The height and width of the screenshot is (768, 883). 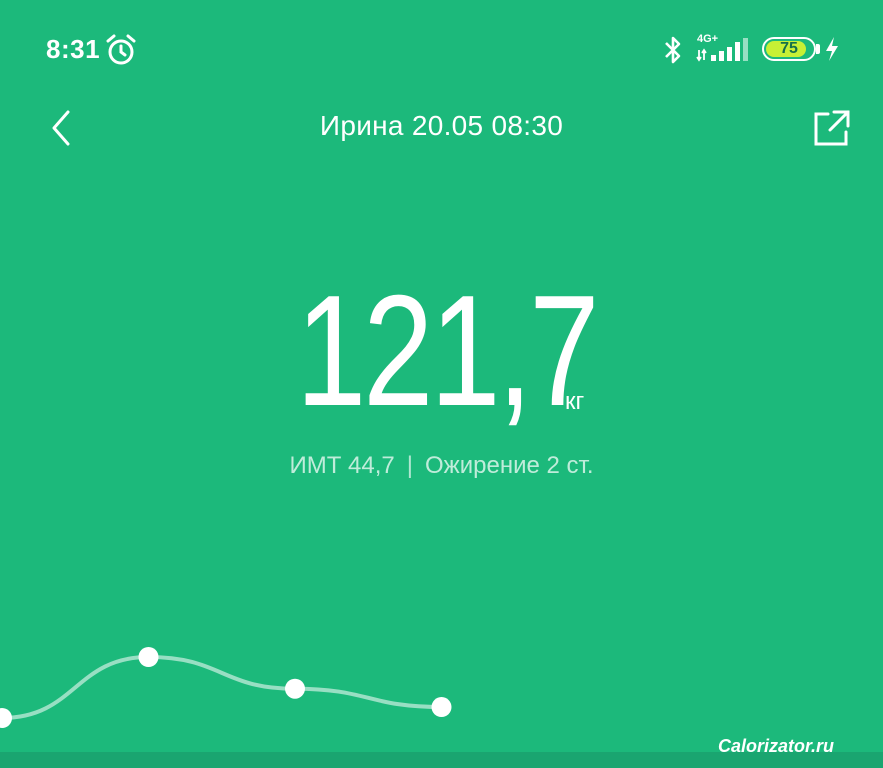 I want to click on bmi-summary: ИМТ 44,7 | Ожирение 2 ст., so click(x=441, y=466).